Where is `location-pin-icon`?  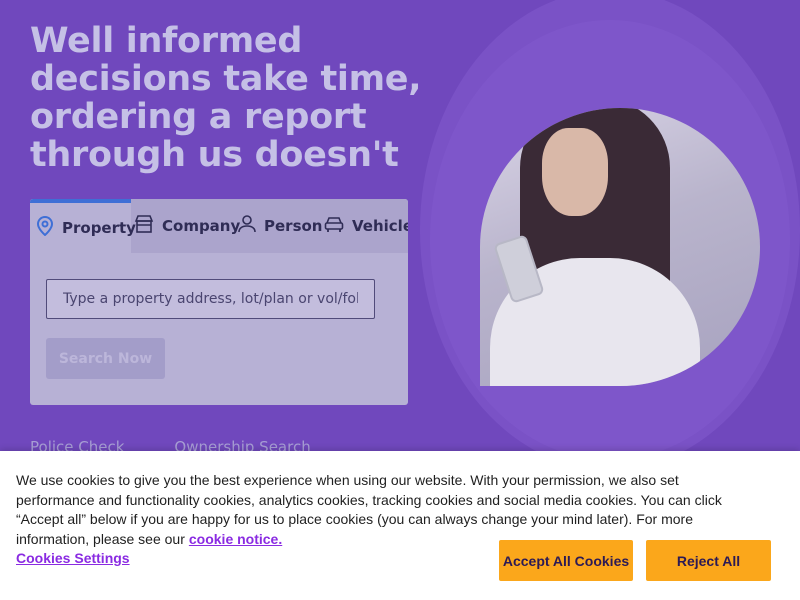 location-pin-icon is located at coordinates (45, 227).